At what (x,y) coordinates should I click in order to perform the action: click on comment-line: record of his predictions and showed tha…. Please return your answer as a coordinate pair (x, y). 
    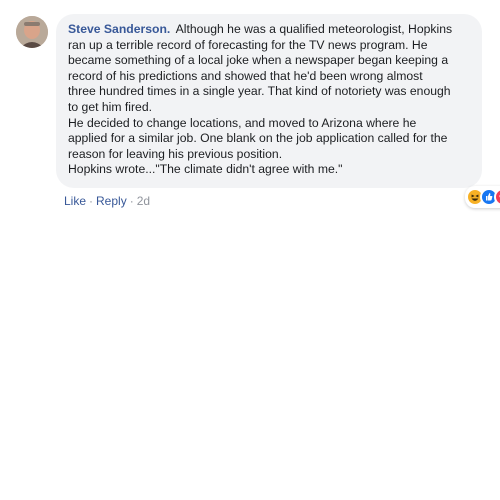
    Looking at the image, I should click on (245, 75).